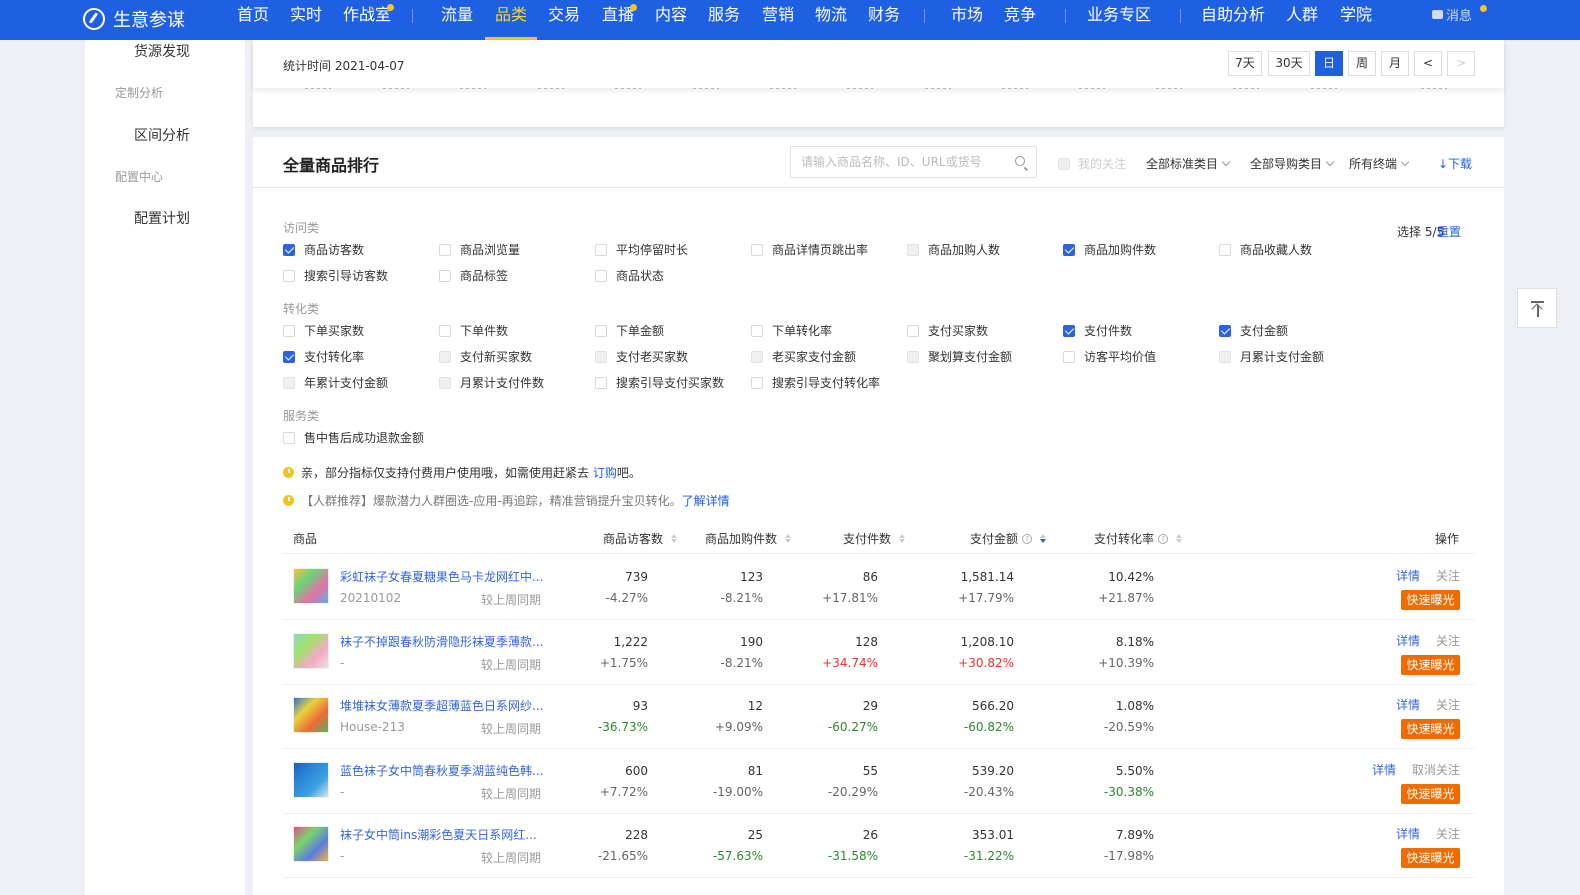  I want to click on standard-category-dropdown: 全部标准类目, so click(1188, 163).